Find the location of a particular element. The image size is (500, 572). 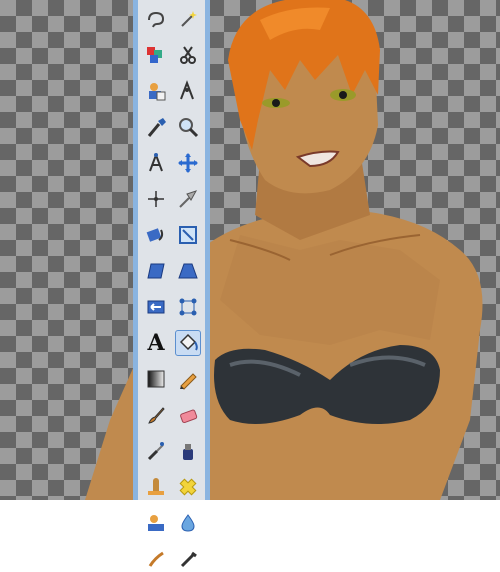

scissors-select-icon is located at coordinates (188, 55).